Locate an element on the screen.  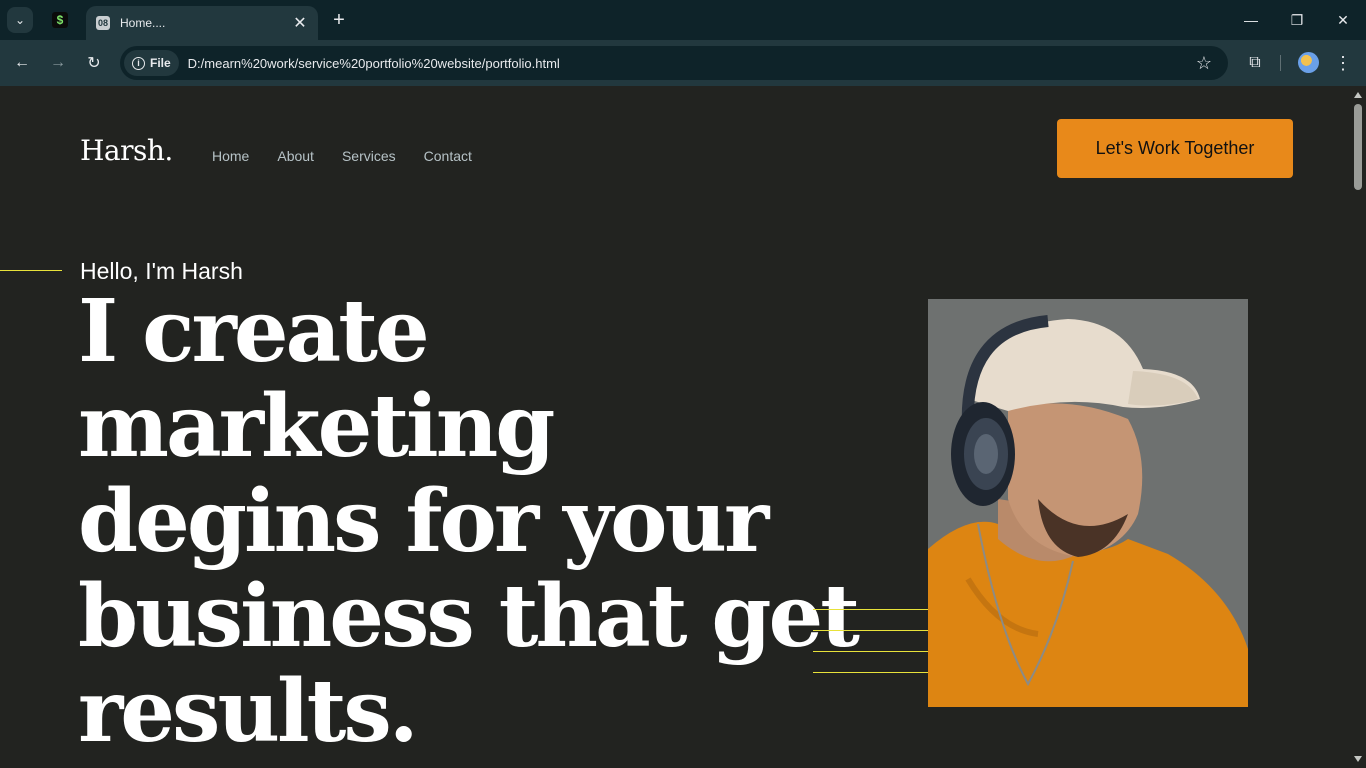
decorative-lines is located at coordinates (870, 651).